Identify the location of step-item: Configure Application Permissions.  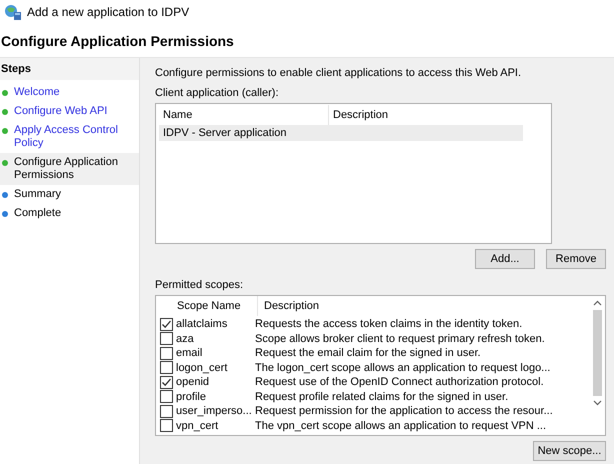
(69, 169).